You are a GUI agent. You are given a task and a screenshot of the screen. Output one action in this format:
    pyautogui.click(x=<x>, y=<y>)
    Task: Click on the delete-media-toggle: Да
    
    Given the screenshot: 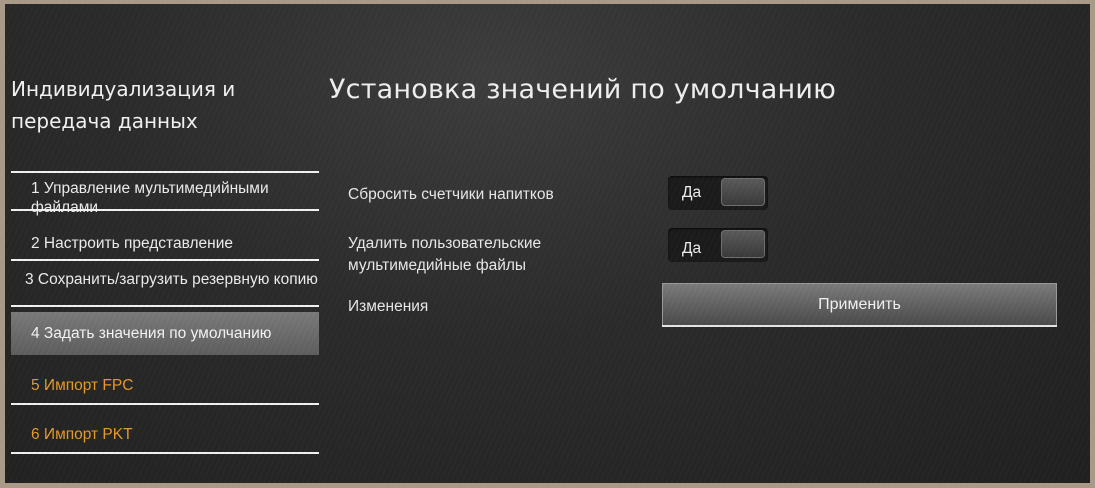 What is the action you would take?
    pyautogui.click(x=718, y=245)
    